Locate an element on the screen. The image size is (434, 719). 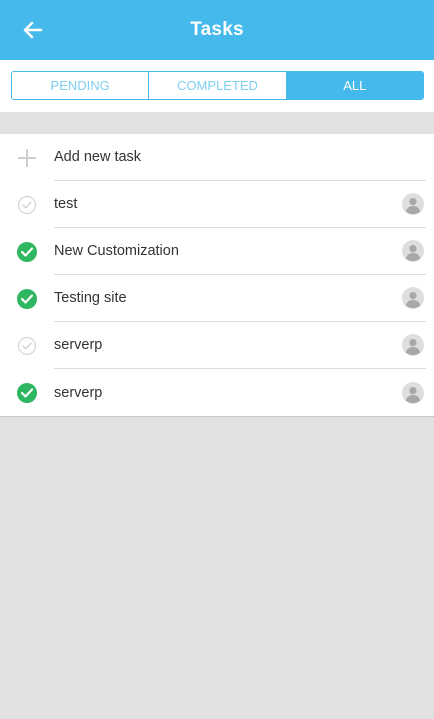
task-title: New Customization is located at coordinates (116, 251).